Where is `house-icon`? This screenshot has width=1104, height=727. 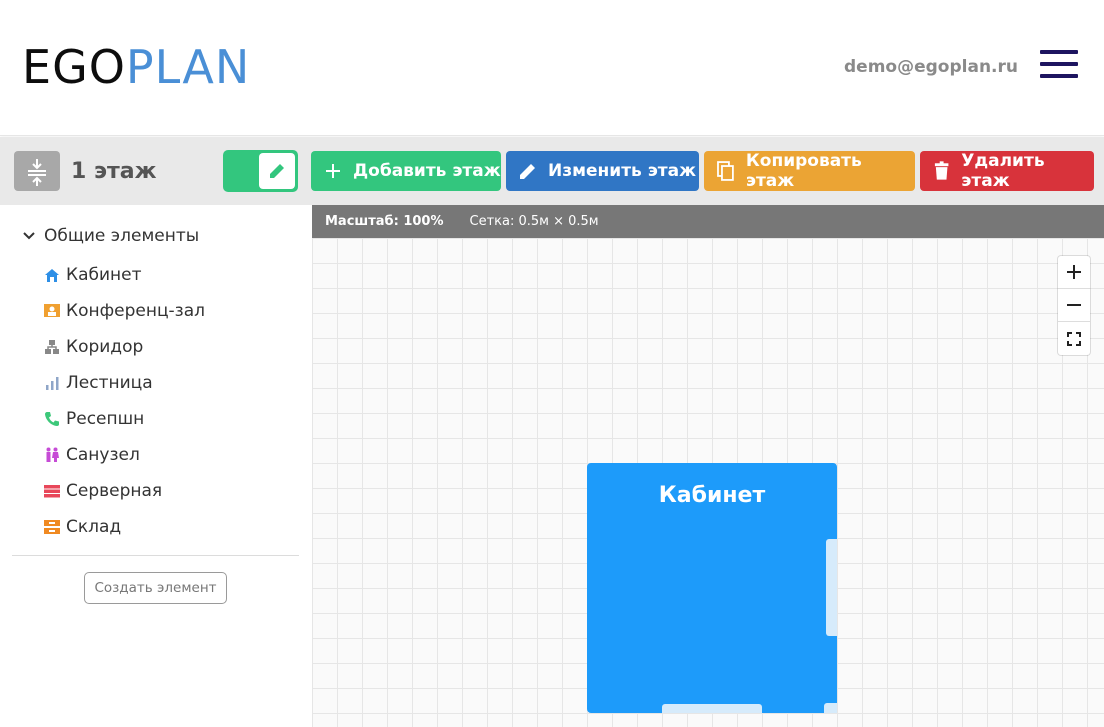
house-icon is located at coordinates (52, 275).